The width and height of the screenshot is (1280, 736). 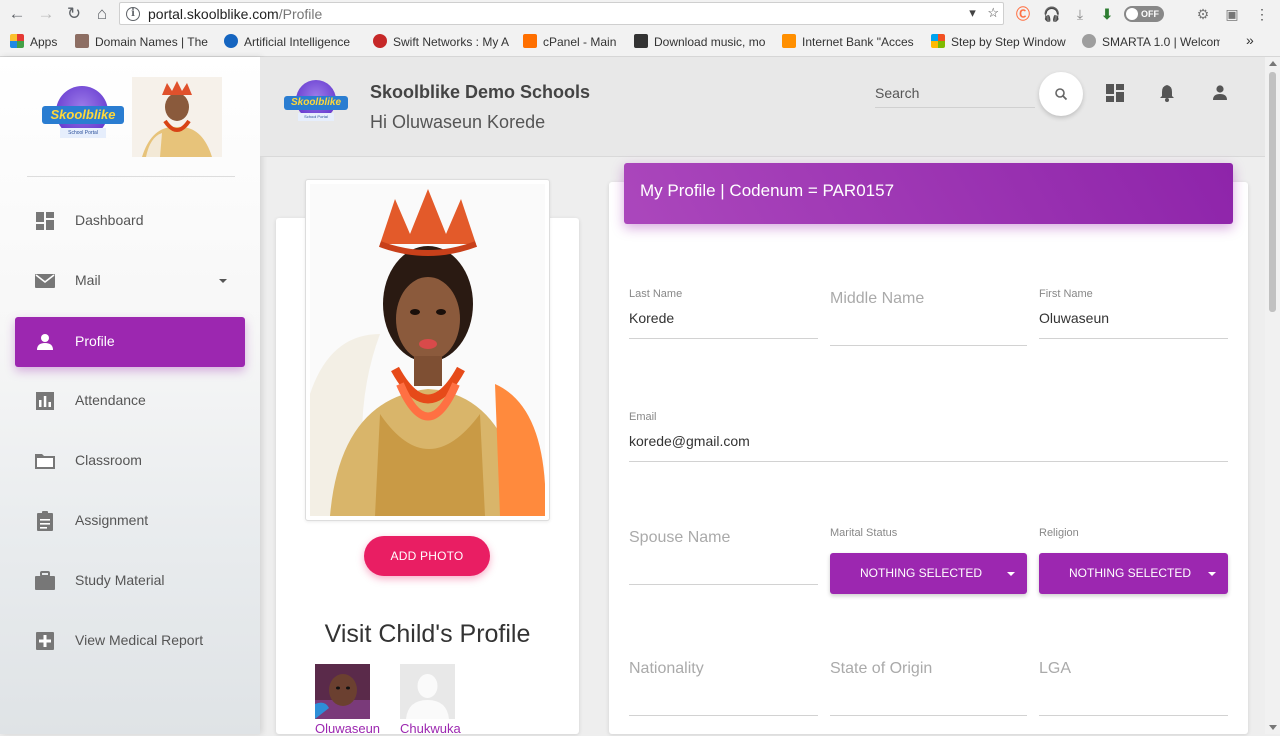 What do you see at coordinates (1250, 40) in the screenshot?
I see `bookmarks-overflow-icon: »` at bounding box center [1250, 40].